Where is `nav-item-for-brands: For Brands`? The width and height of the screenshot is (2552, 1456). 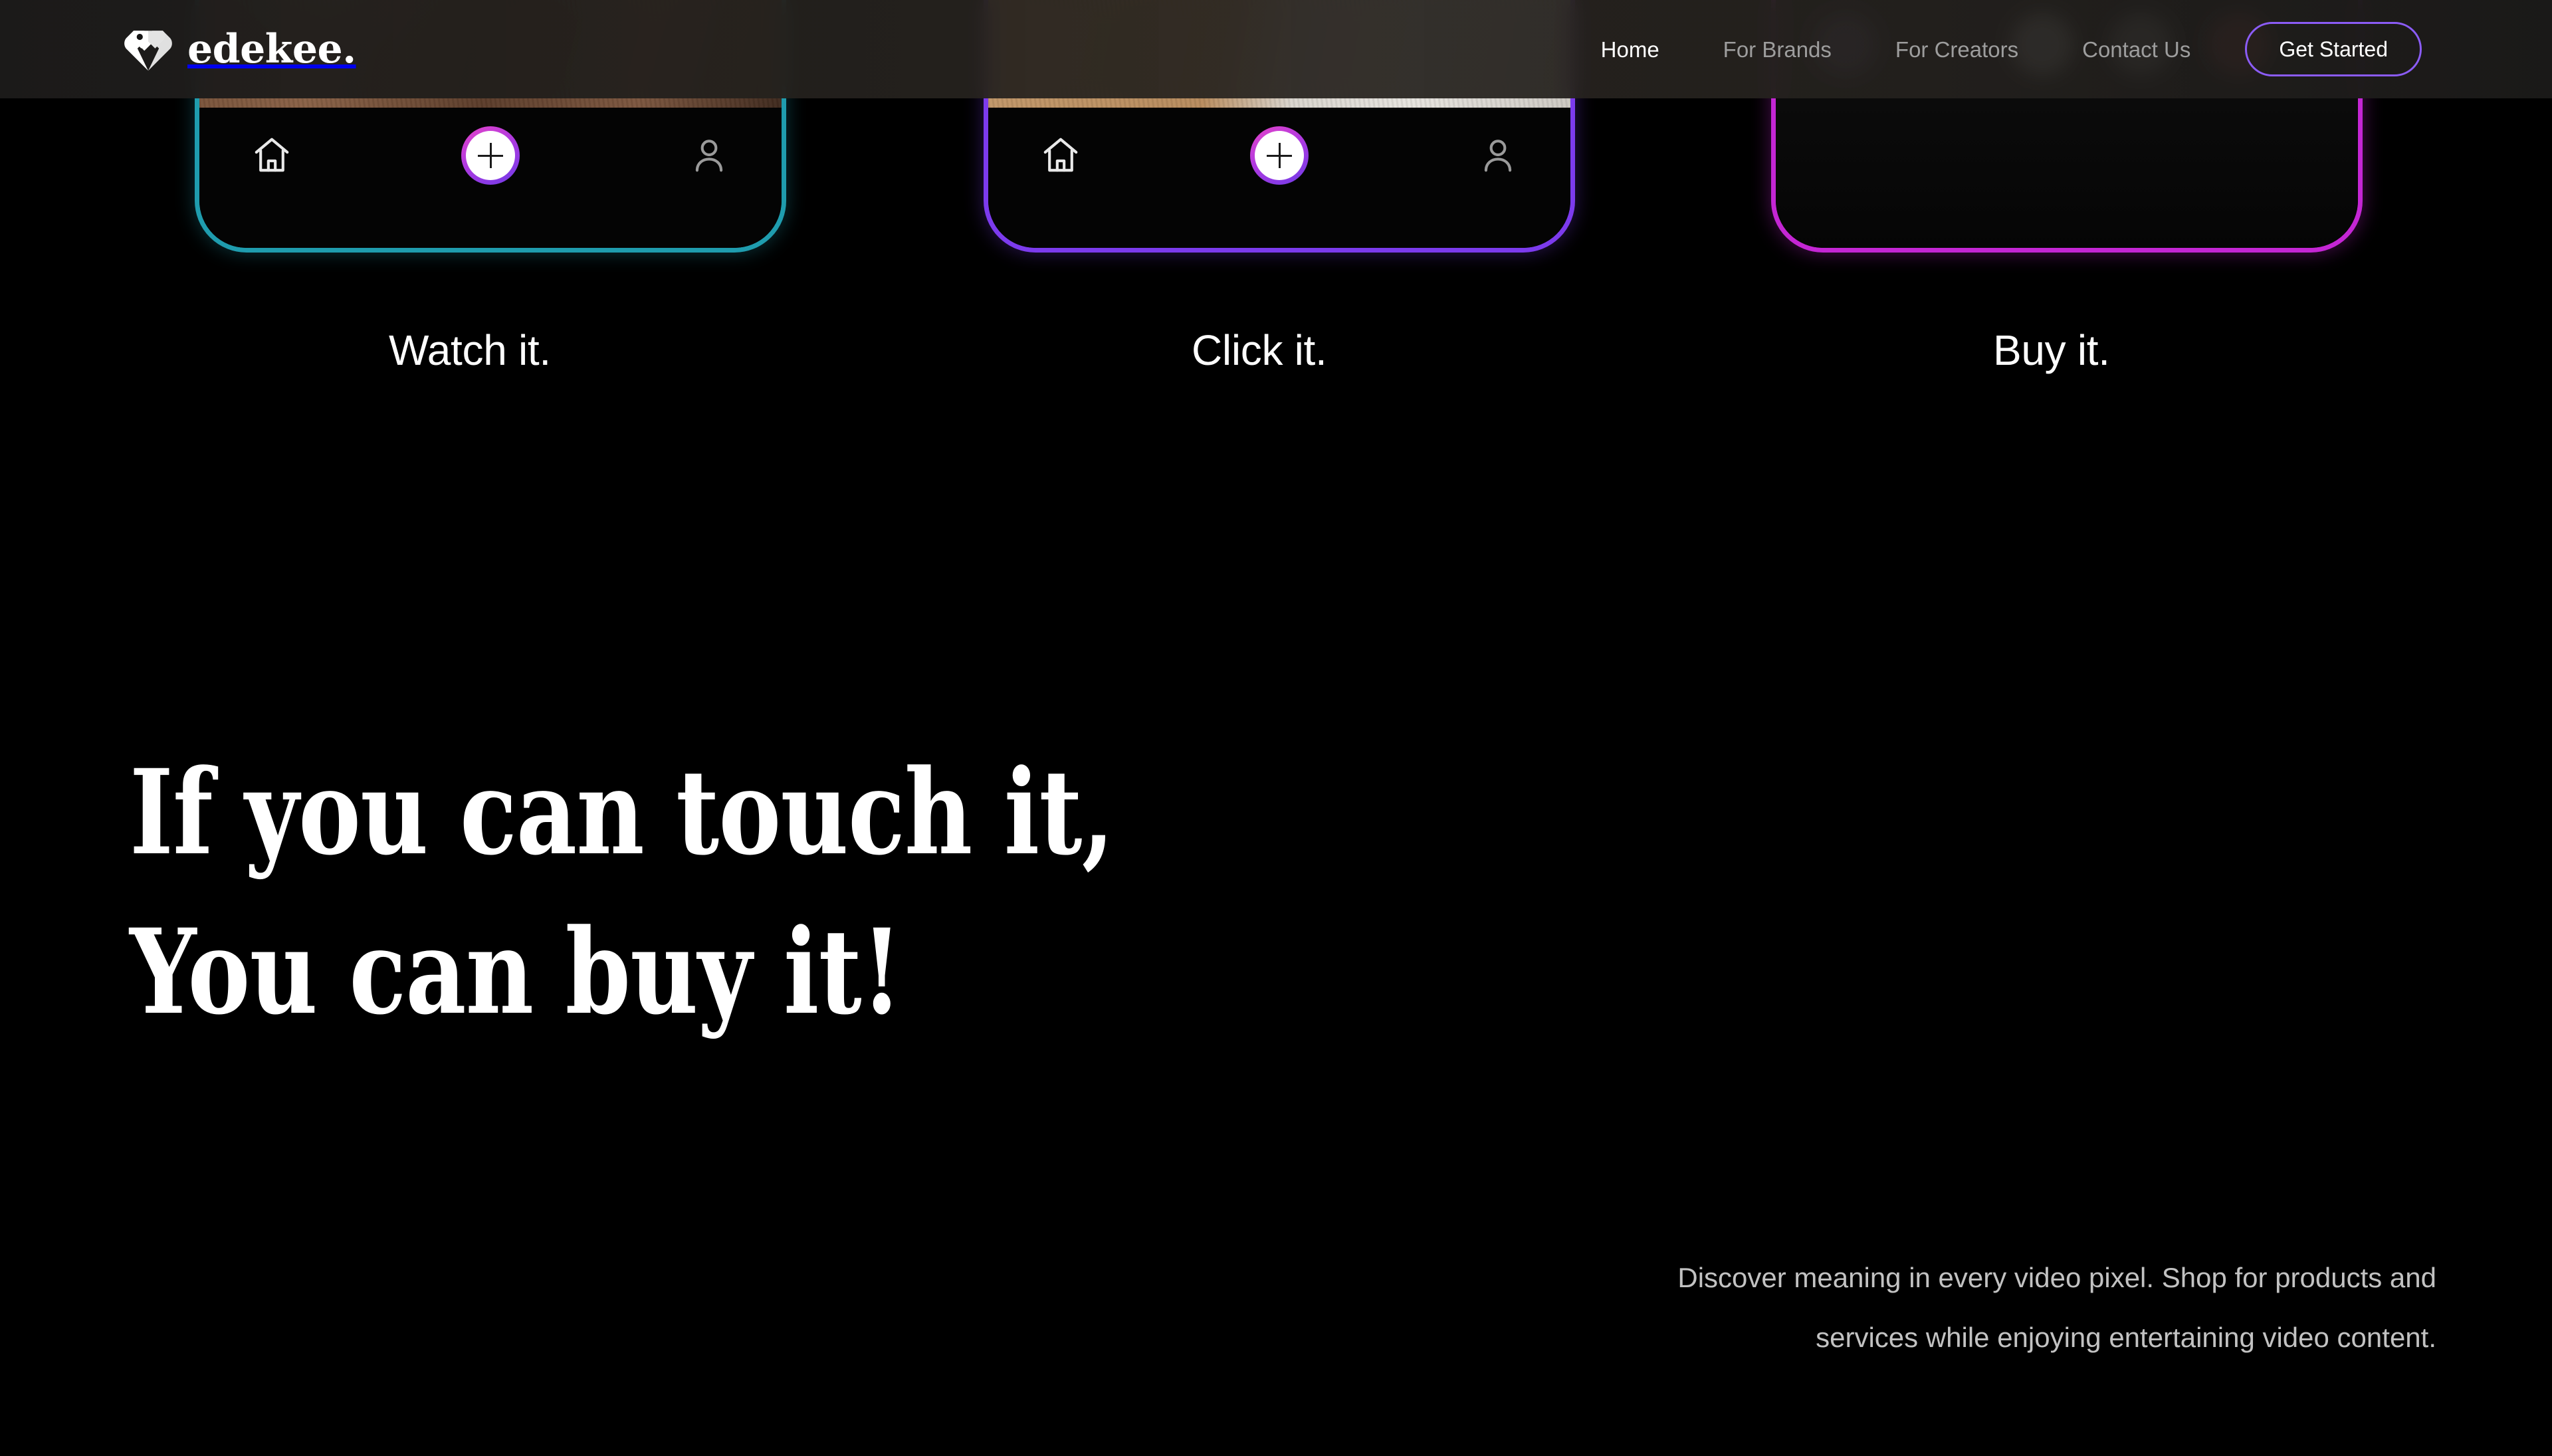 nav-item-for-brands: For Brands is located at coordinates (1777, 49).